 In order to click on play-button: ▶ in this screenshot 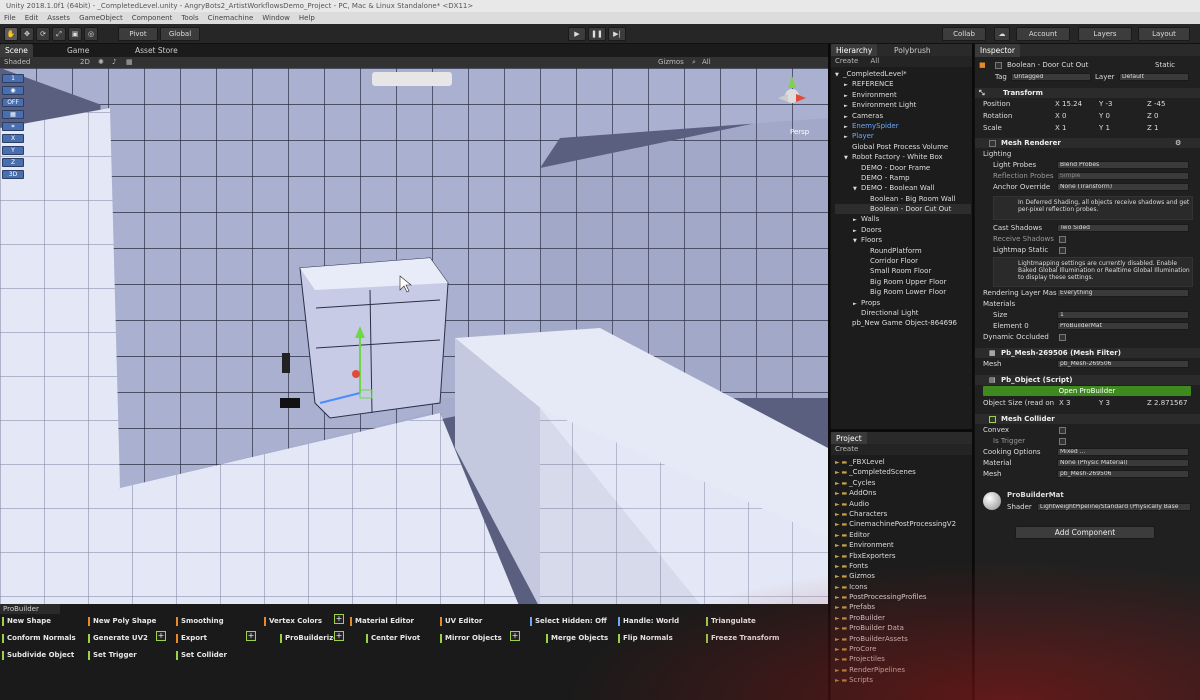, I will do `click(577, 34)`.